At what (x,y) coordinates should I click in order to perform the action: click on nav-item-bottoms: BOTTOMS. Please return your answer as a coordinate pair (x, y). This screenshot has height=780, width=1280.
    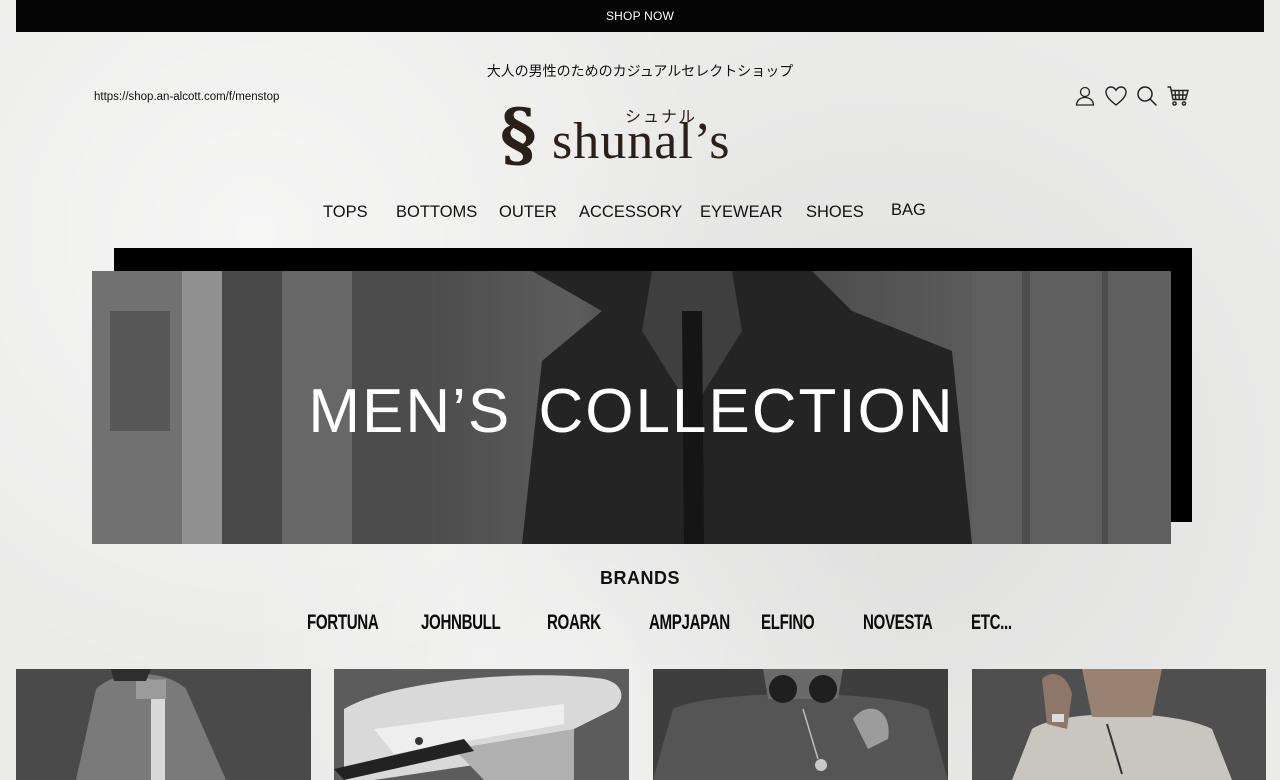
    Looking at the image, I should click on (436, 212).